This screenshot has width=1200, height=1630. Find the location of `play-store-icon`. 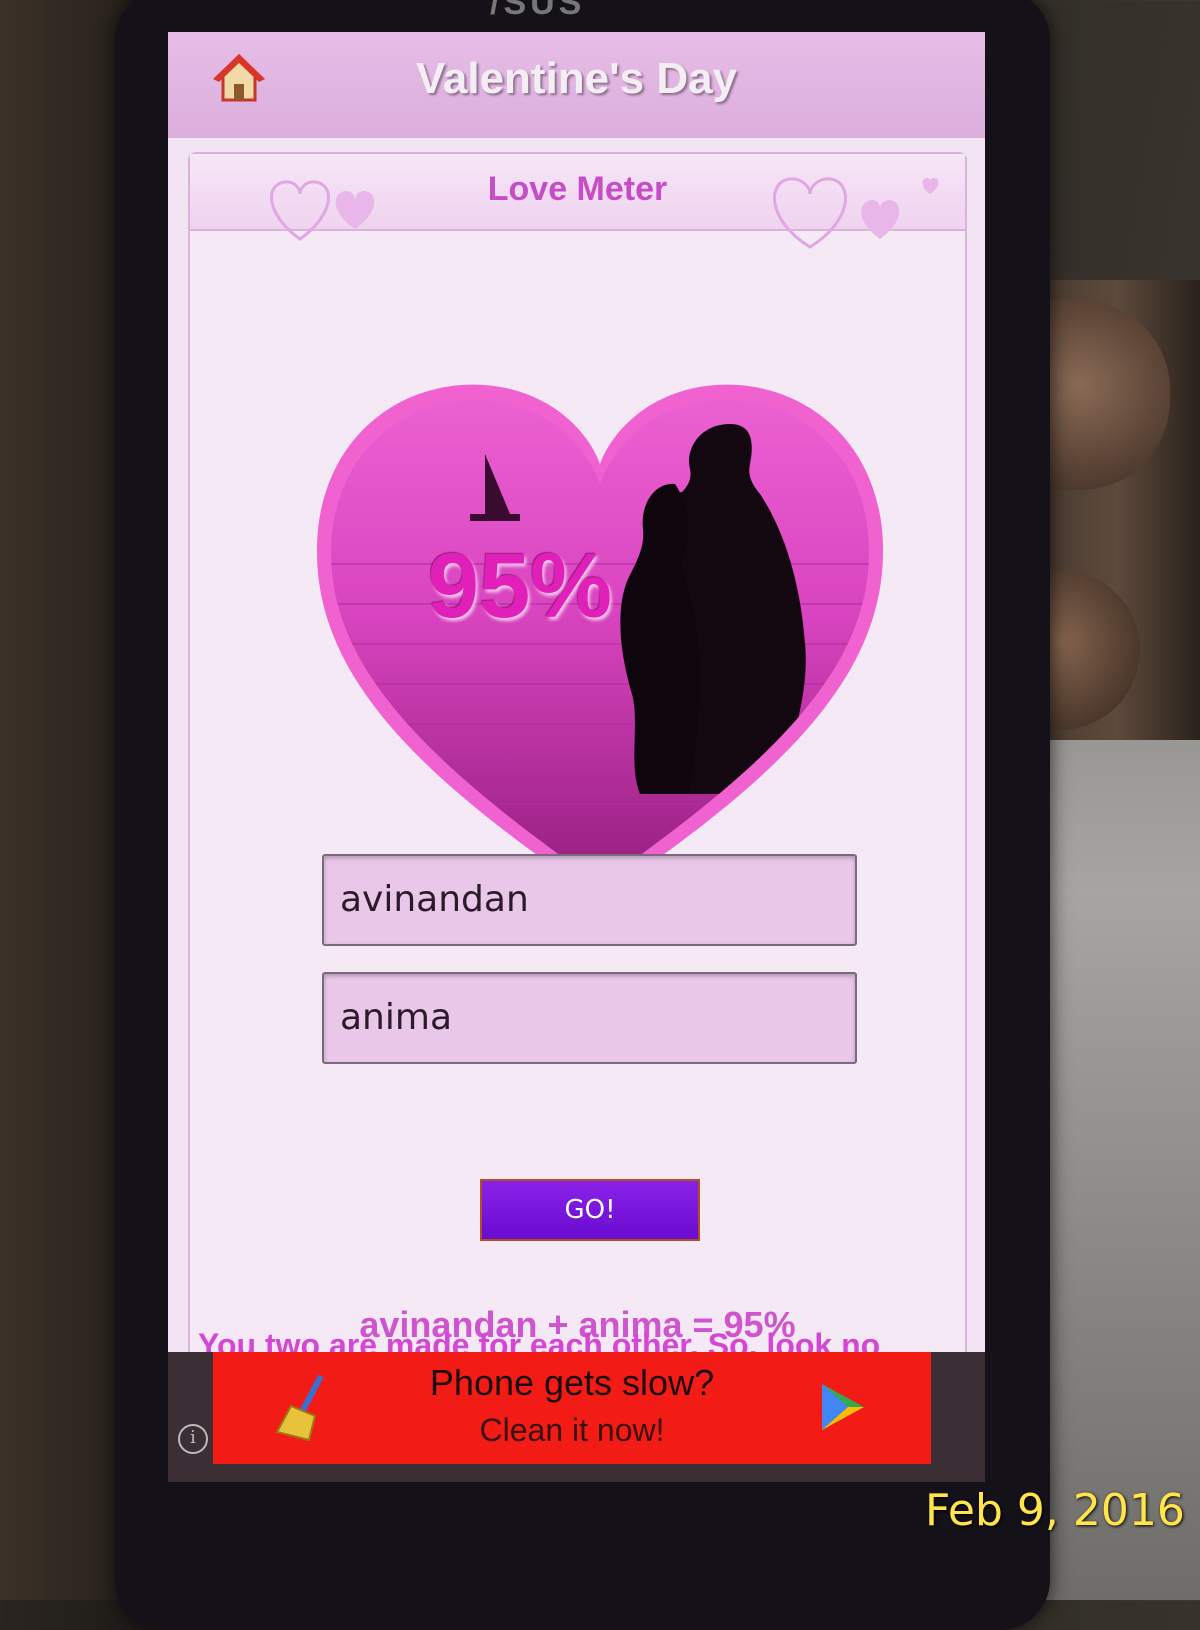

play-store-icon is located at coordinates (843, 1407).